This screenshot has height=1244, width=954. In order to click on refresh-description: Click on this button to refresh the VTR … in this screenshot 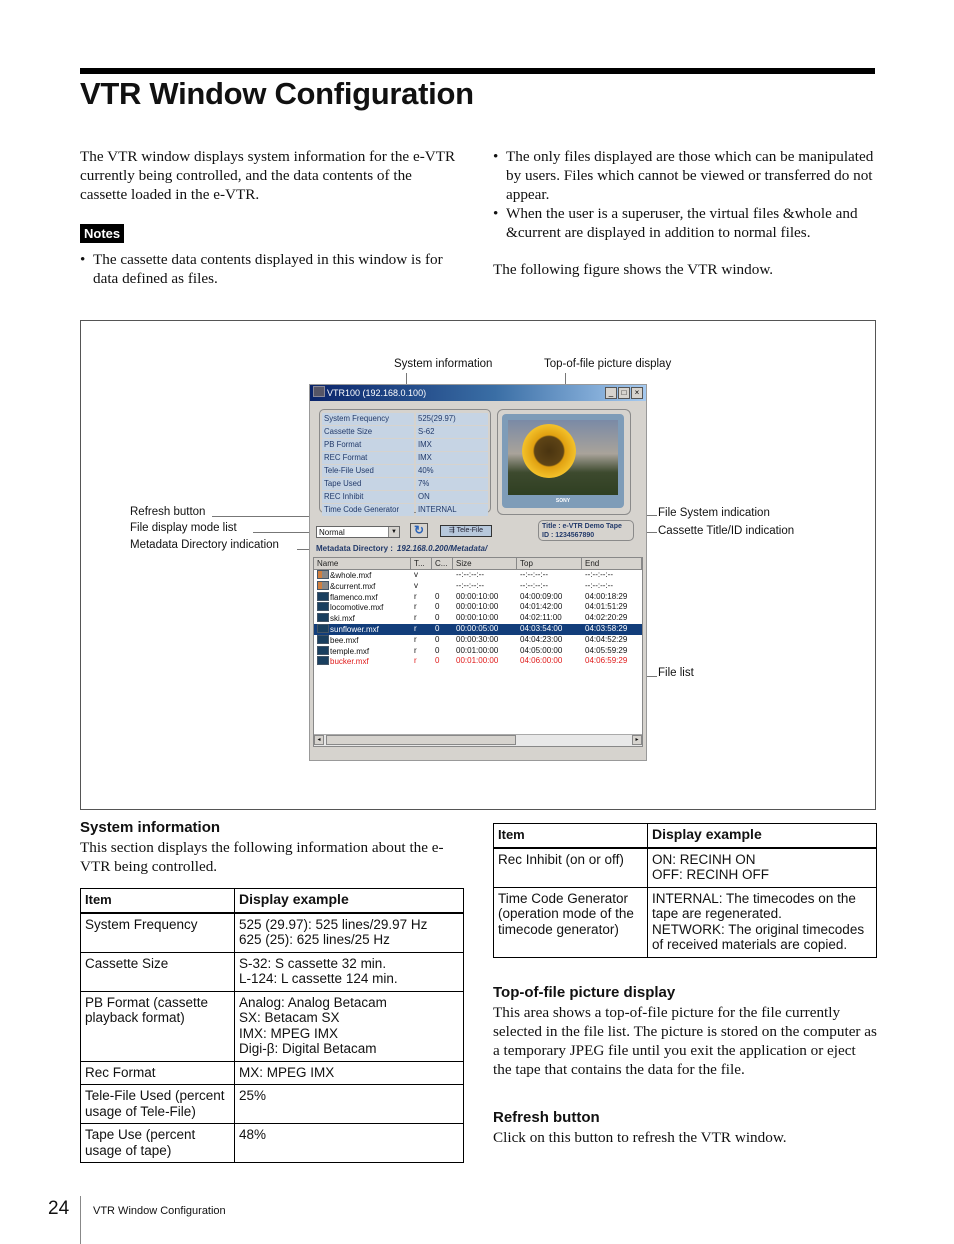, I will do `click(640, 1137)`.